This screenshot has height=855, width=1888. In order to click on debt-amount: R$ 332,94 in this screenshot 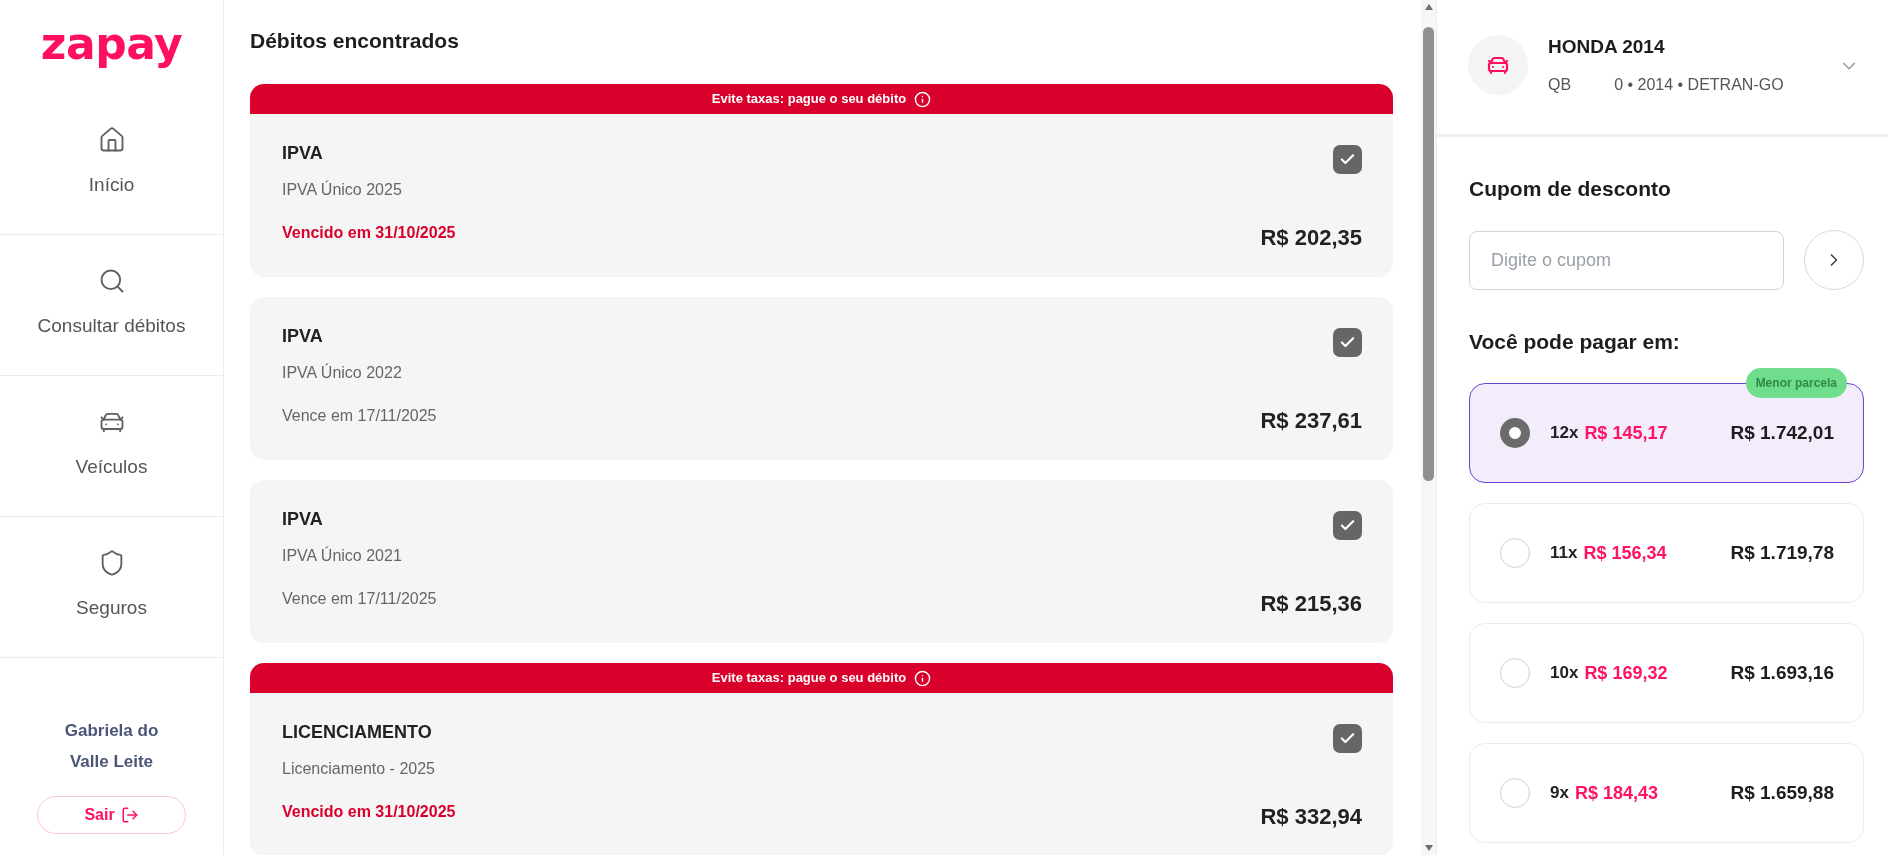, I will do `click(1311, 817)`.